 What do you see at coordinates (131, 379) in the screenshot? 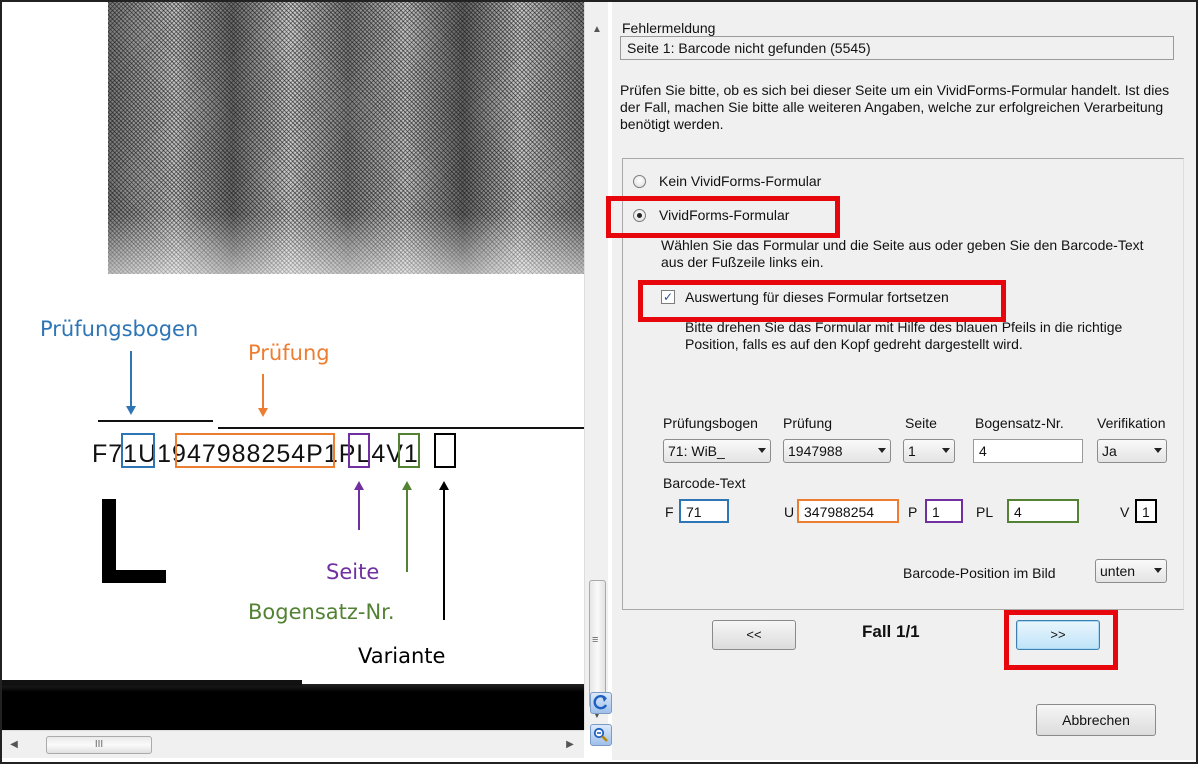
I see `arrow-pruefungsbogen` at bounding box center [131, 379].